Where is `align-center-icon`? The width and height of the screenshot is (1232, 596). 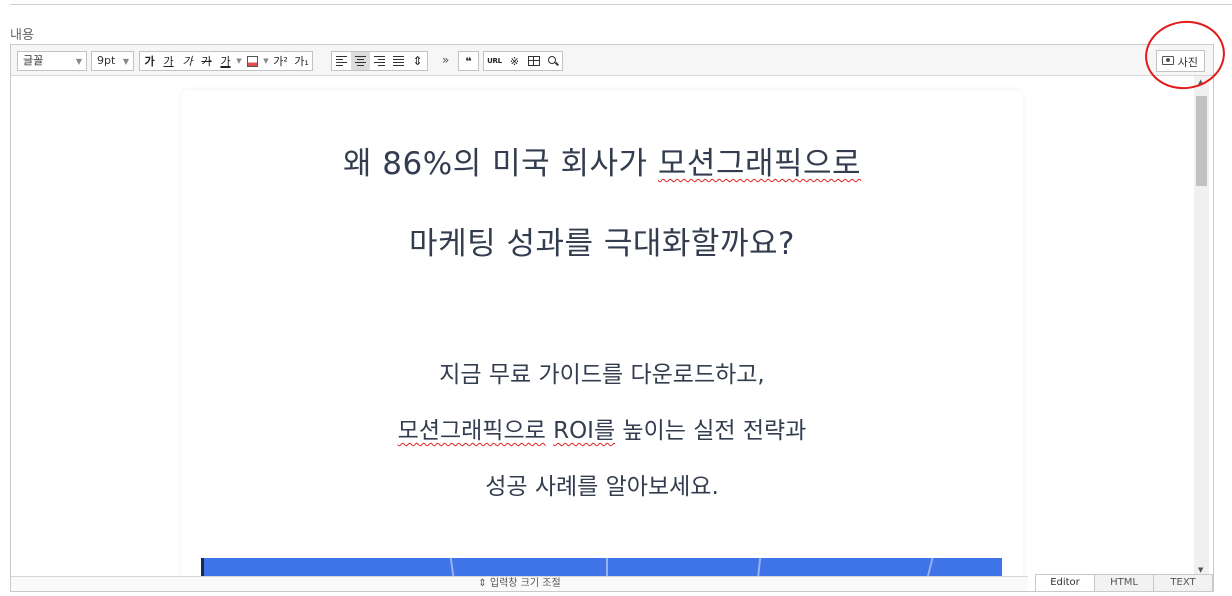 align-center-icon is located at coordinates (360, 61).